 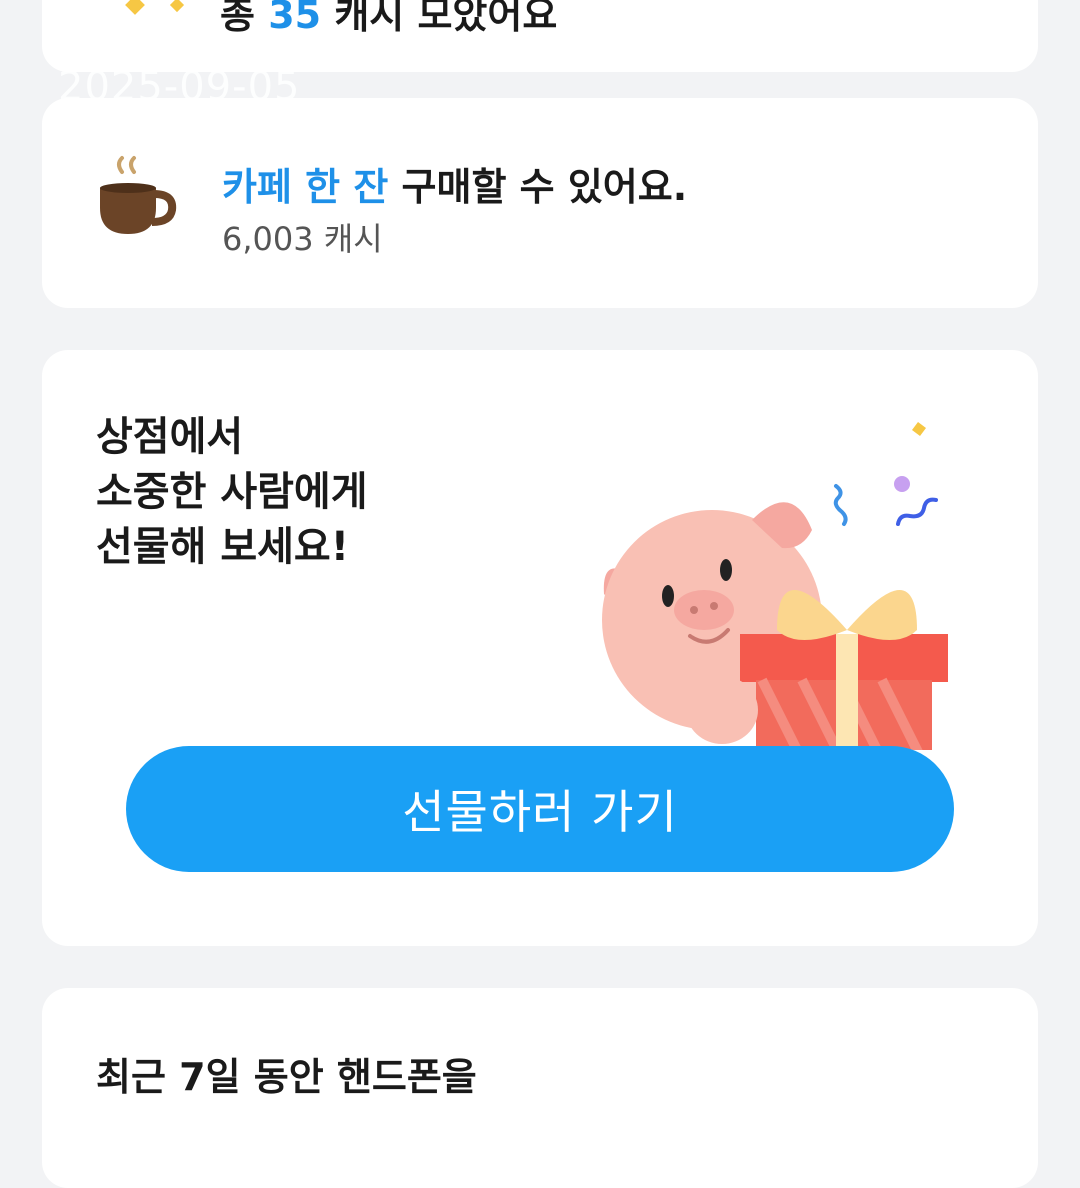 What do you see at coordinates (286, 1077) in the screenshot?
I see `usage-text: 최근 7일 동안 핸드폰을` at bounding box center [286, 1077].